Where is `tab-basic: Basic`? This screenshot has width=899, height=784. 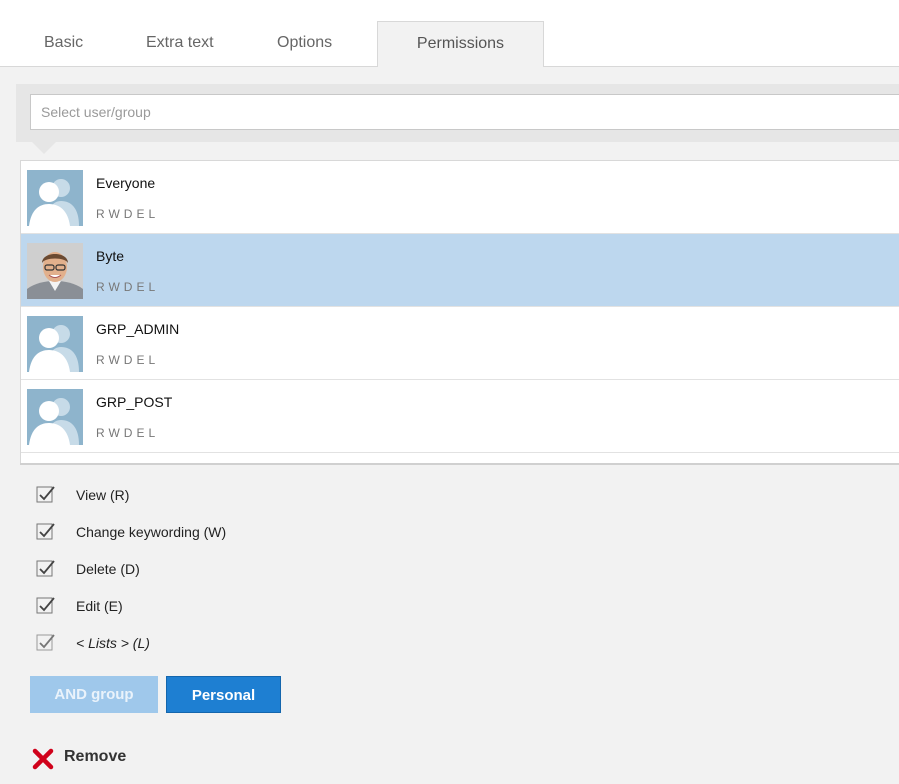
tab-basic: Basic is located at coordinates (63, 43).